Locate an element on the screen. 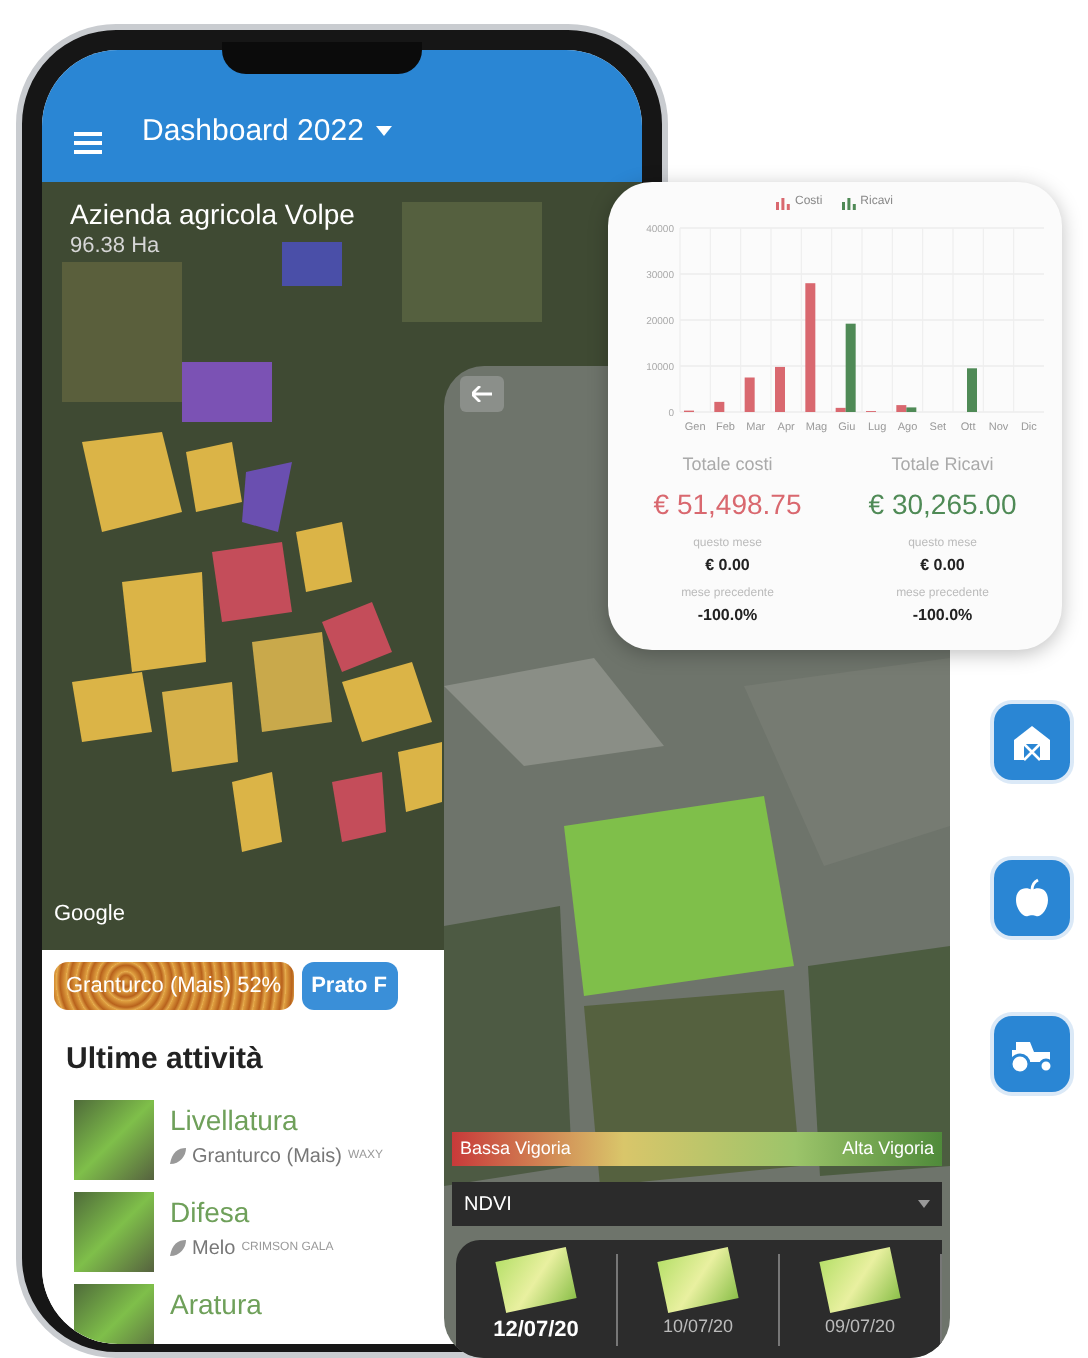  map-attribution: Google is located at coordinates (89, 914).